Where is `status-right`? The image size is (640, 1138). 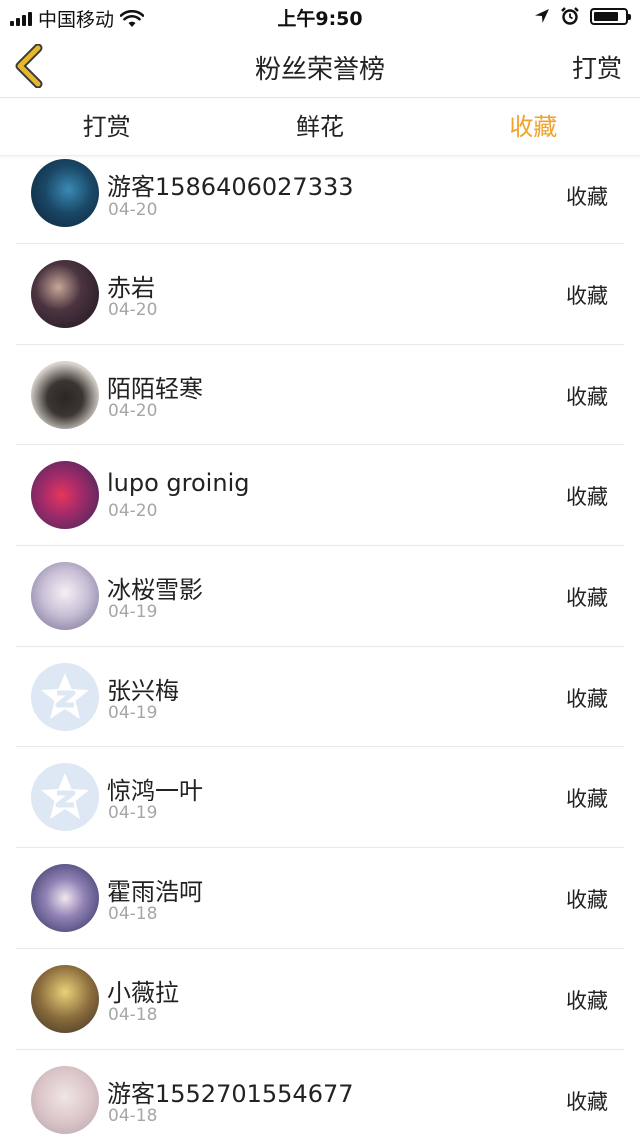 status-right is located at coordinates (582, 16).